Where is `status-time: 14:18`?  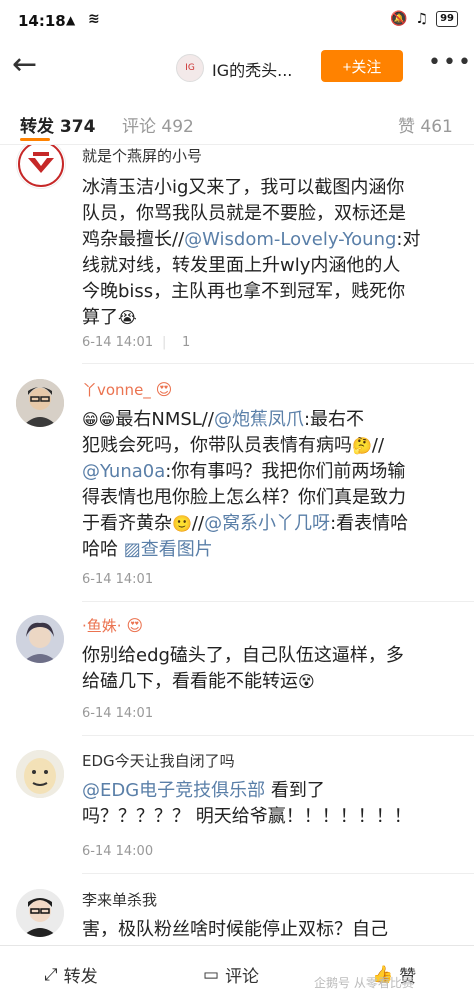 status-time: 14:18 is located at coordinates (42, 21).